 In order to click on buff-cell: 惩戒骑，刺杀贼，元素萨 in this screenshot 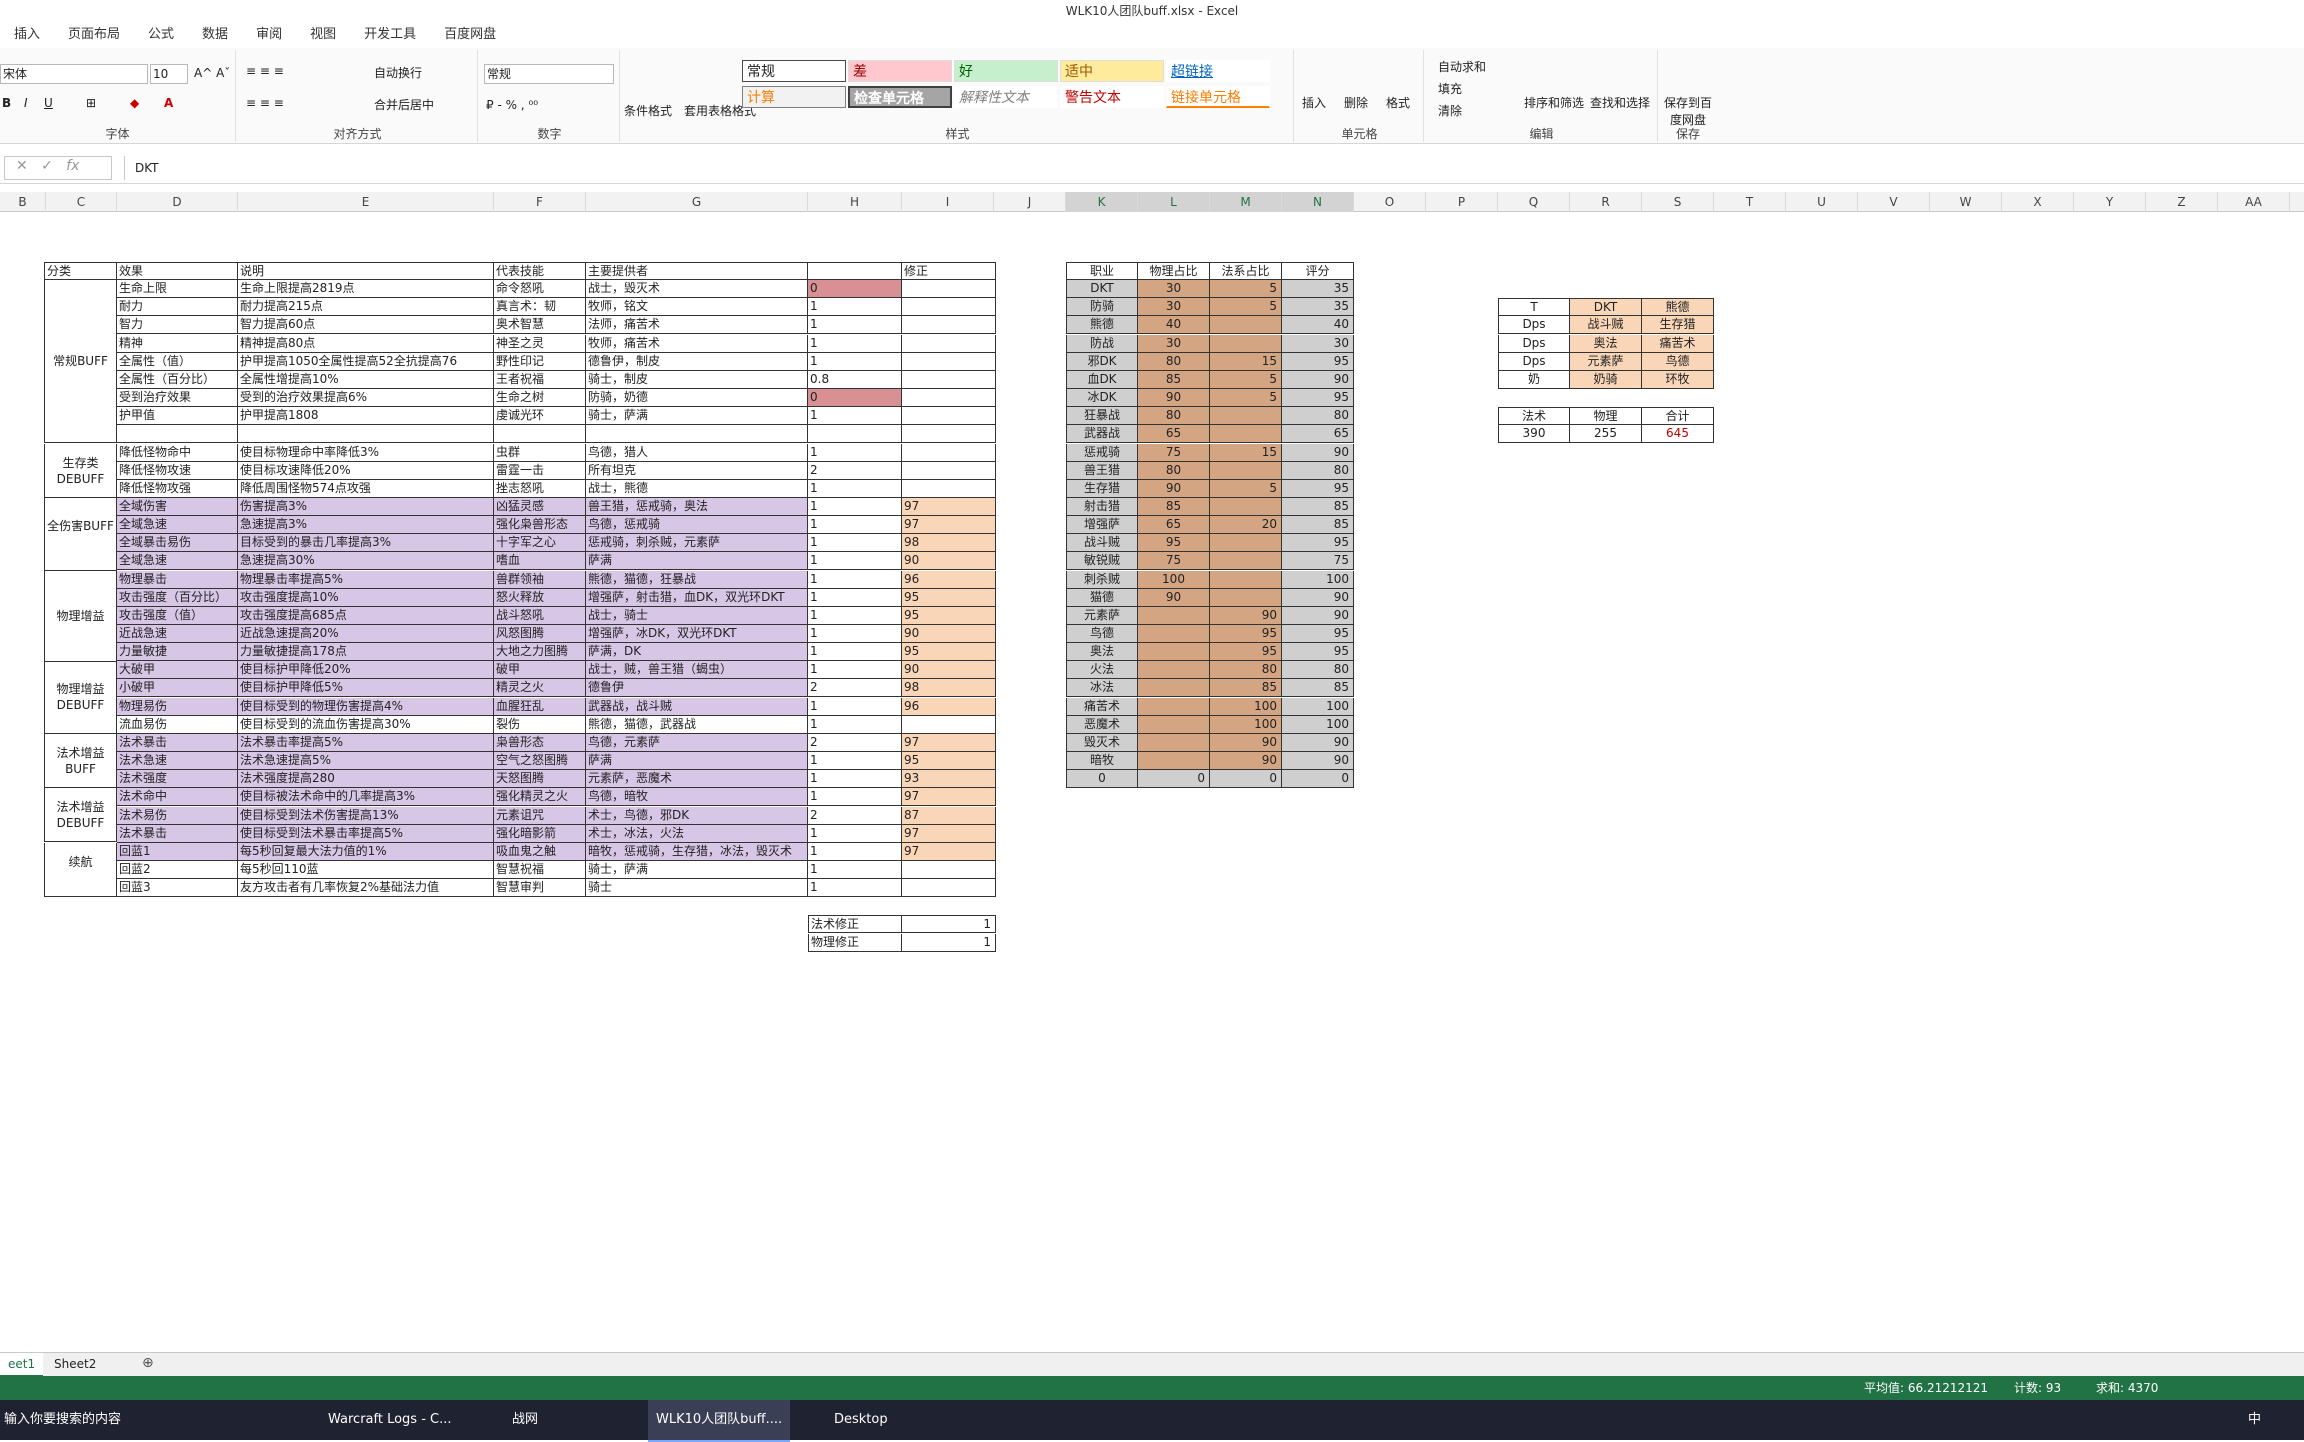, I will do `click(697, 543)`.